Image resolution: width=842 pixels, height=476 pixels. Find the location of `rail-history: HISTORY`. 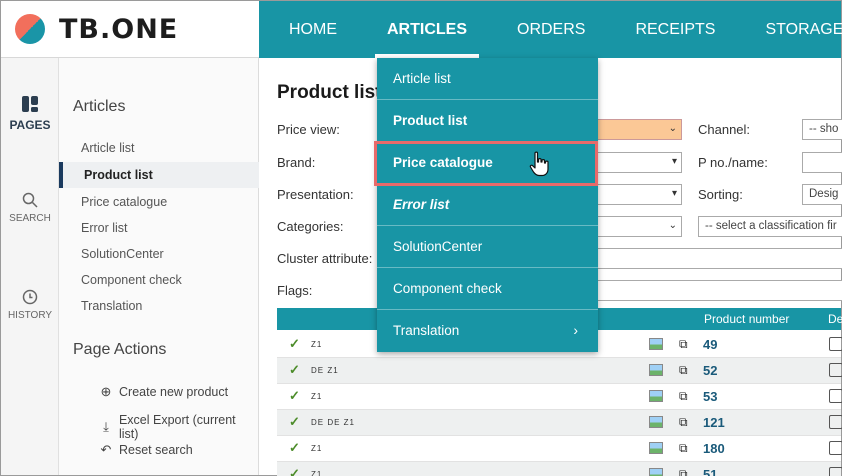

rail-history: HISTORY is located at coordinates (30, 305).